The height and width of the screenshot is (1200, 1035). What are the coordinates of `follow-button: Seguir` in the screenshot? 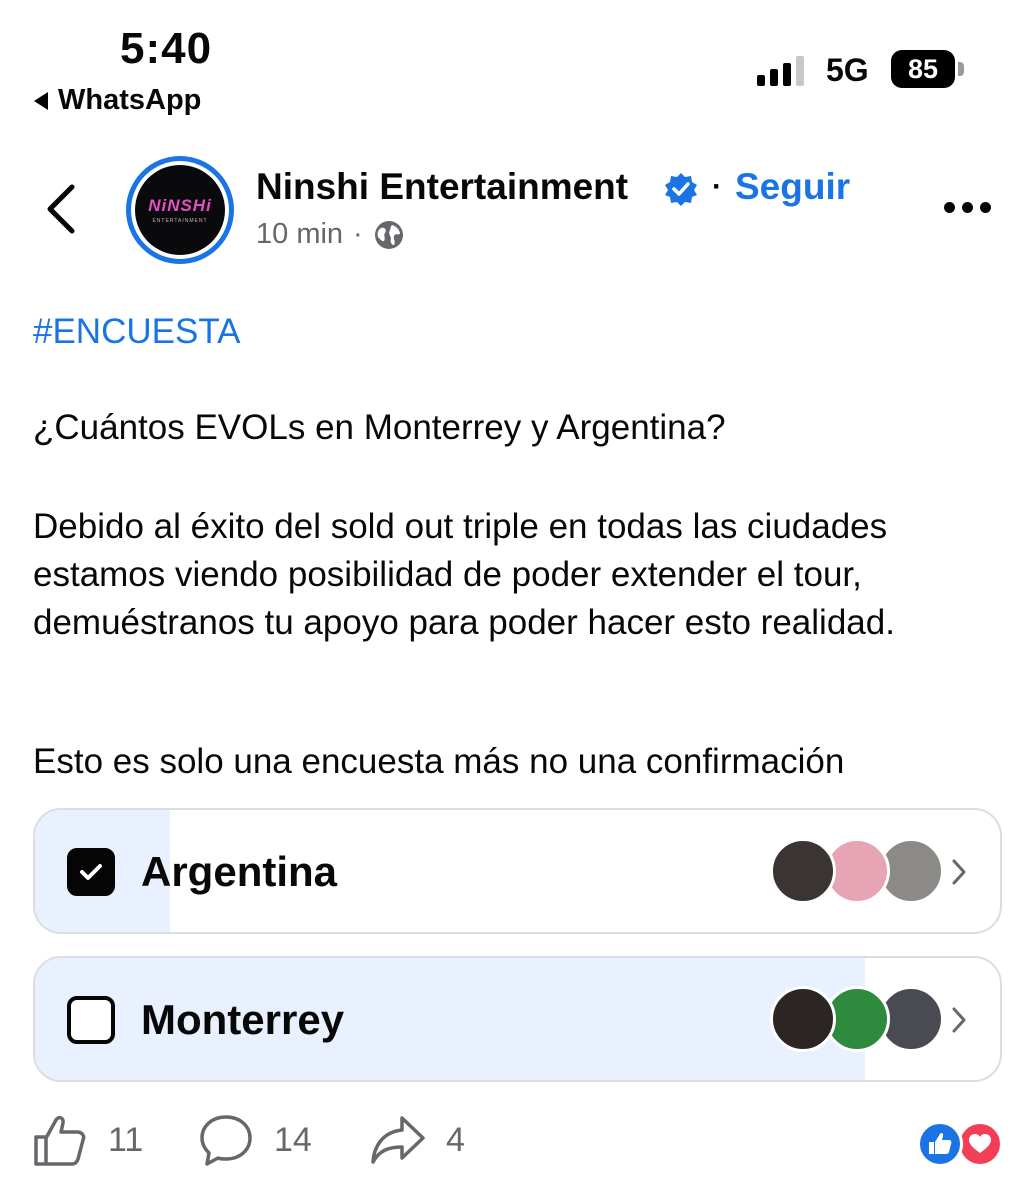 It's located at (792, 187).